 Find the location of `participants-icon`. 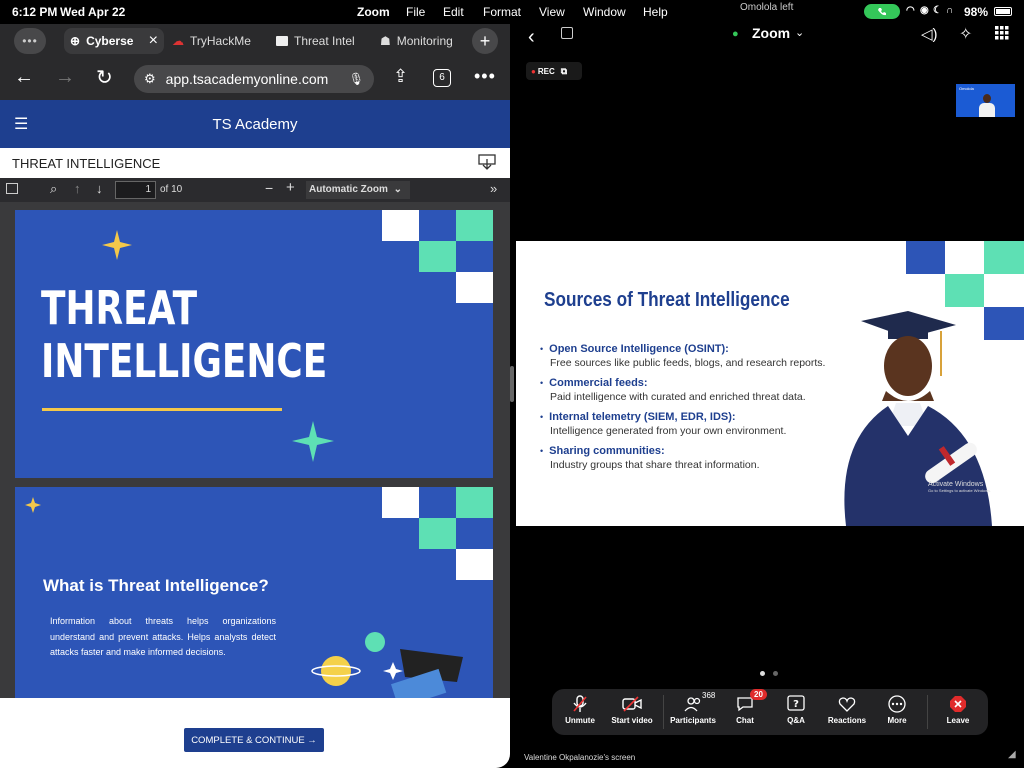

participants-icon is located at coordinates (693, 704).